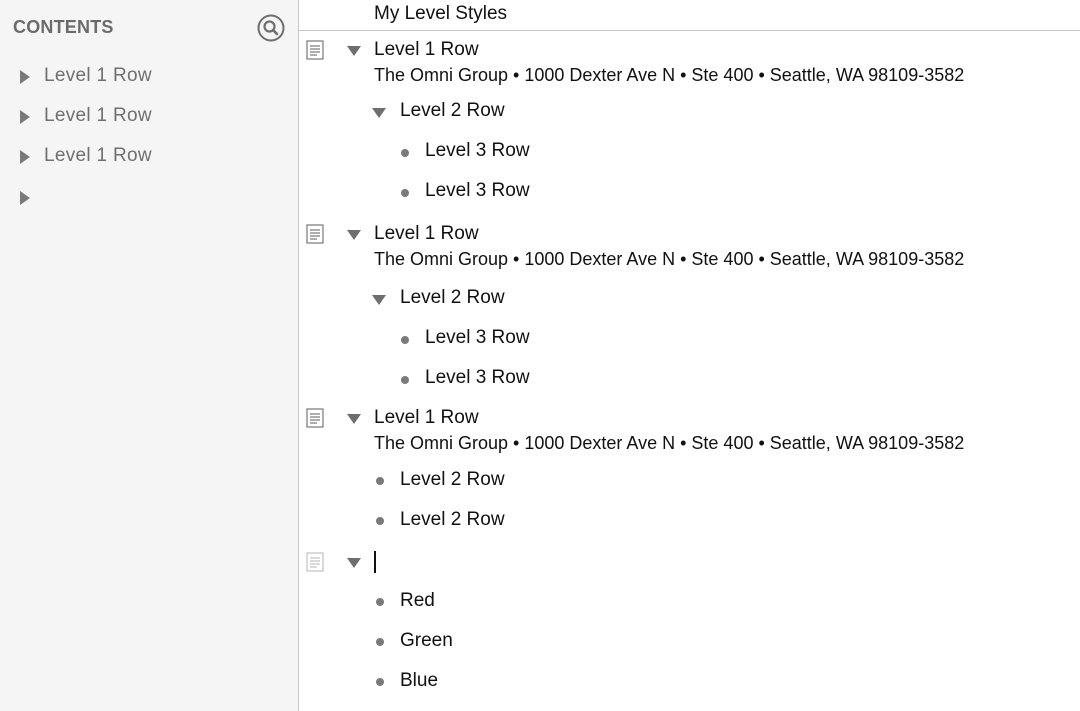 Image resolution: width=1080 pixels, height=711 pixels. I want to click on row-title: Green, so click(426, 641).